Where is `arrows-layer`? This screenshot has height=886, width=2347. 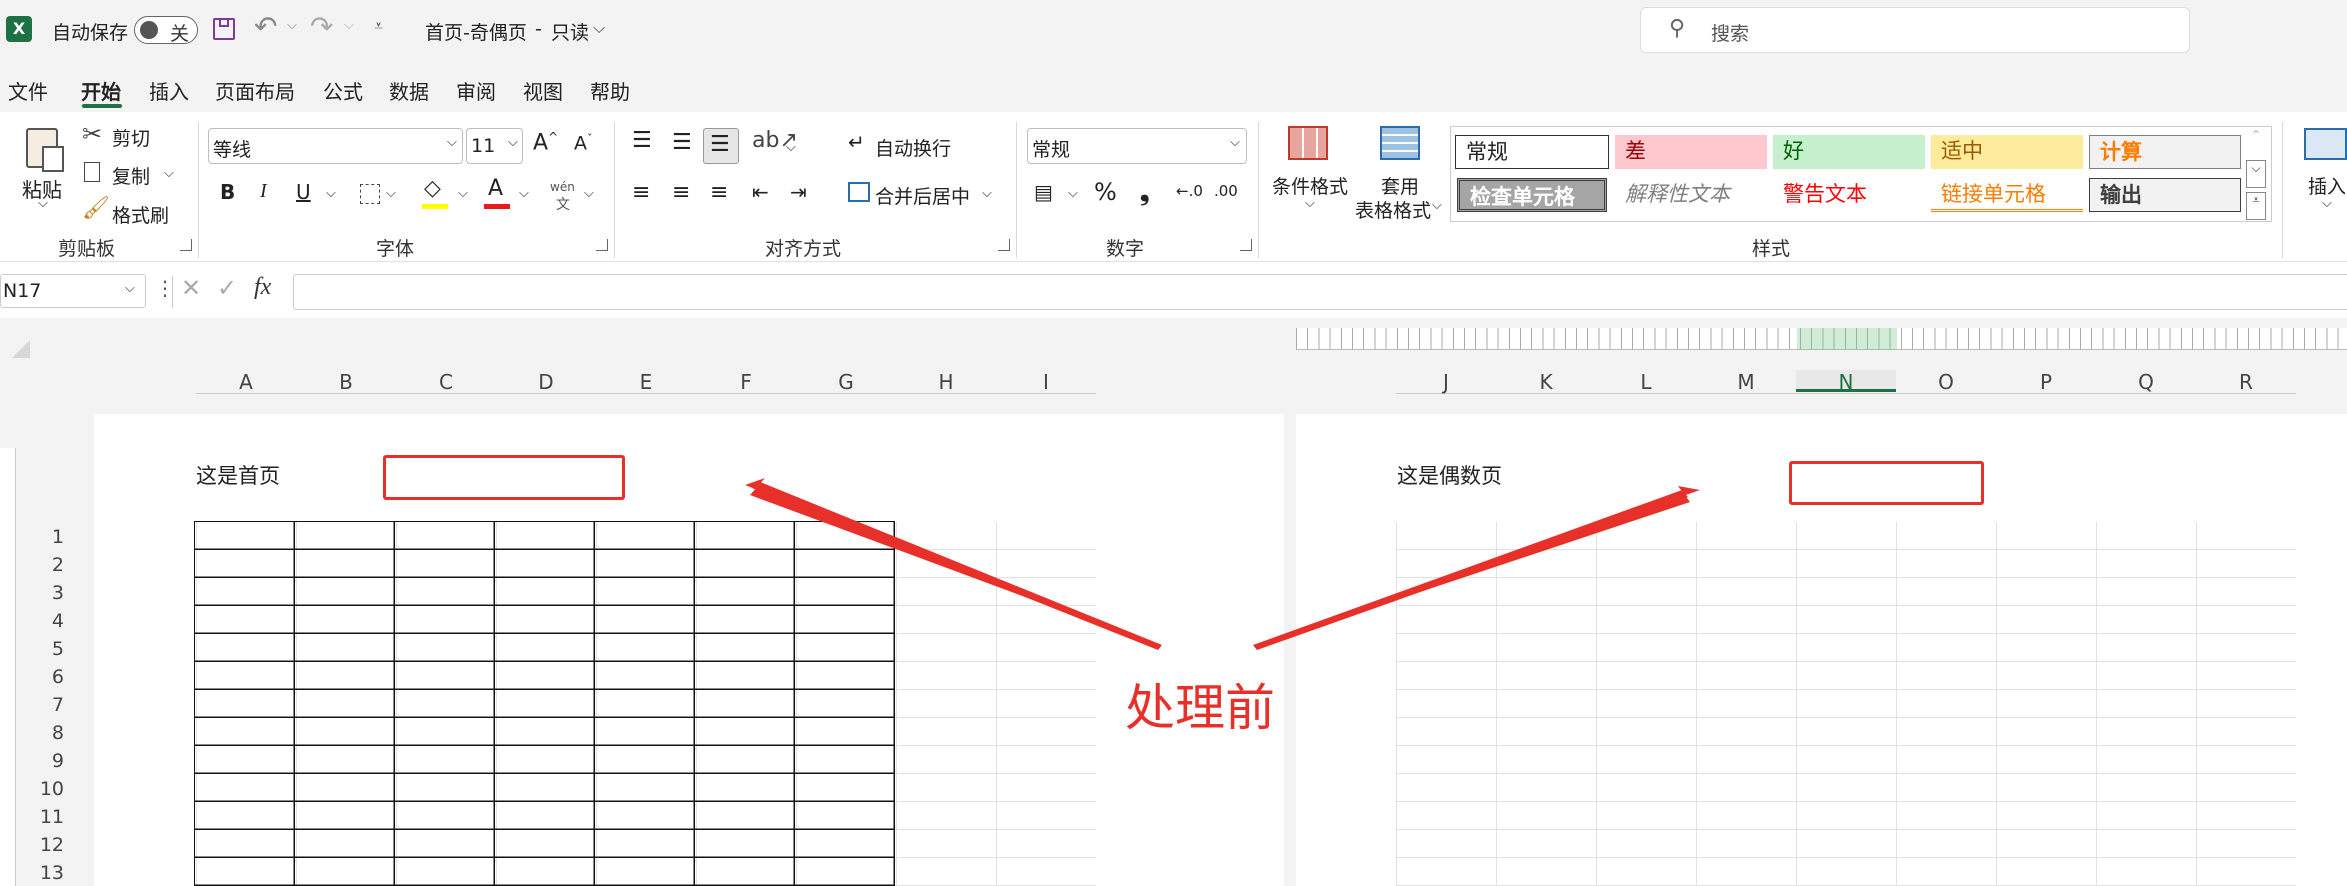
arrows-layer is located at coordinates (1222, 564).